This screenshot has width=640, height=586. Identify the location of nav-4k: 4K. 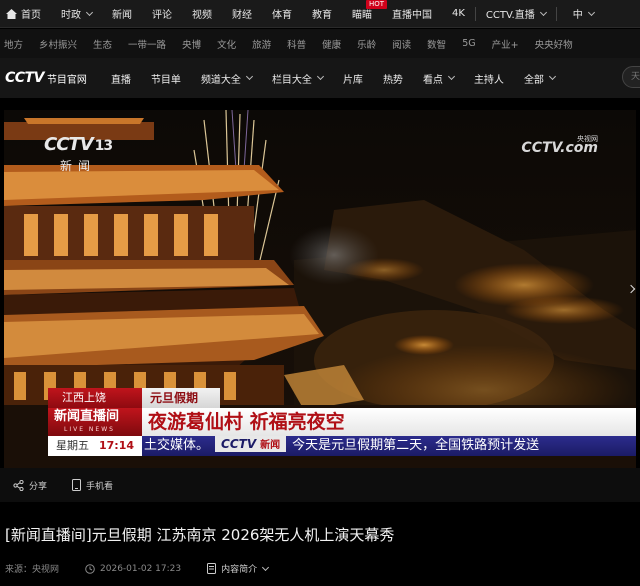
(458, 14).